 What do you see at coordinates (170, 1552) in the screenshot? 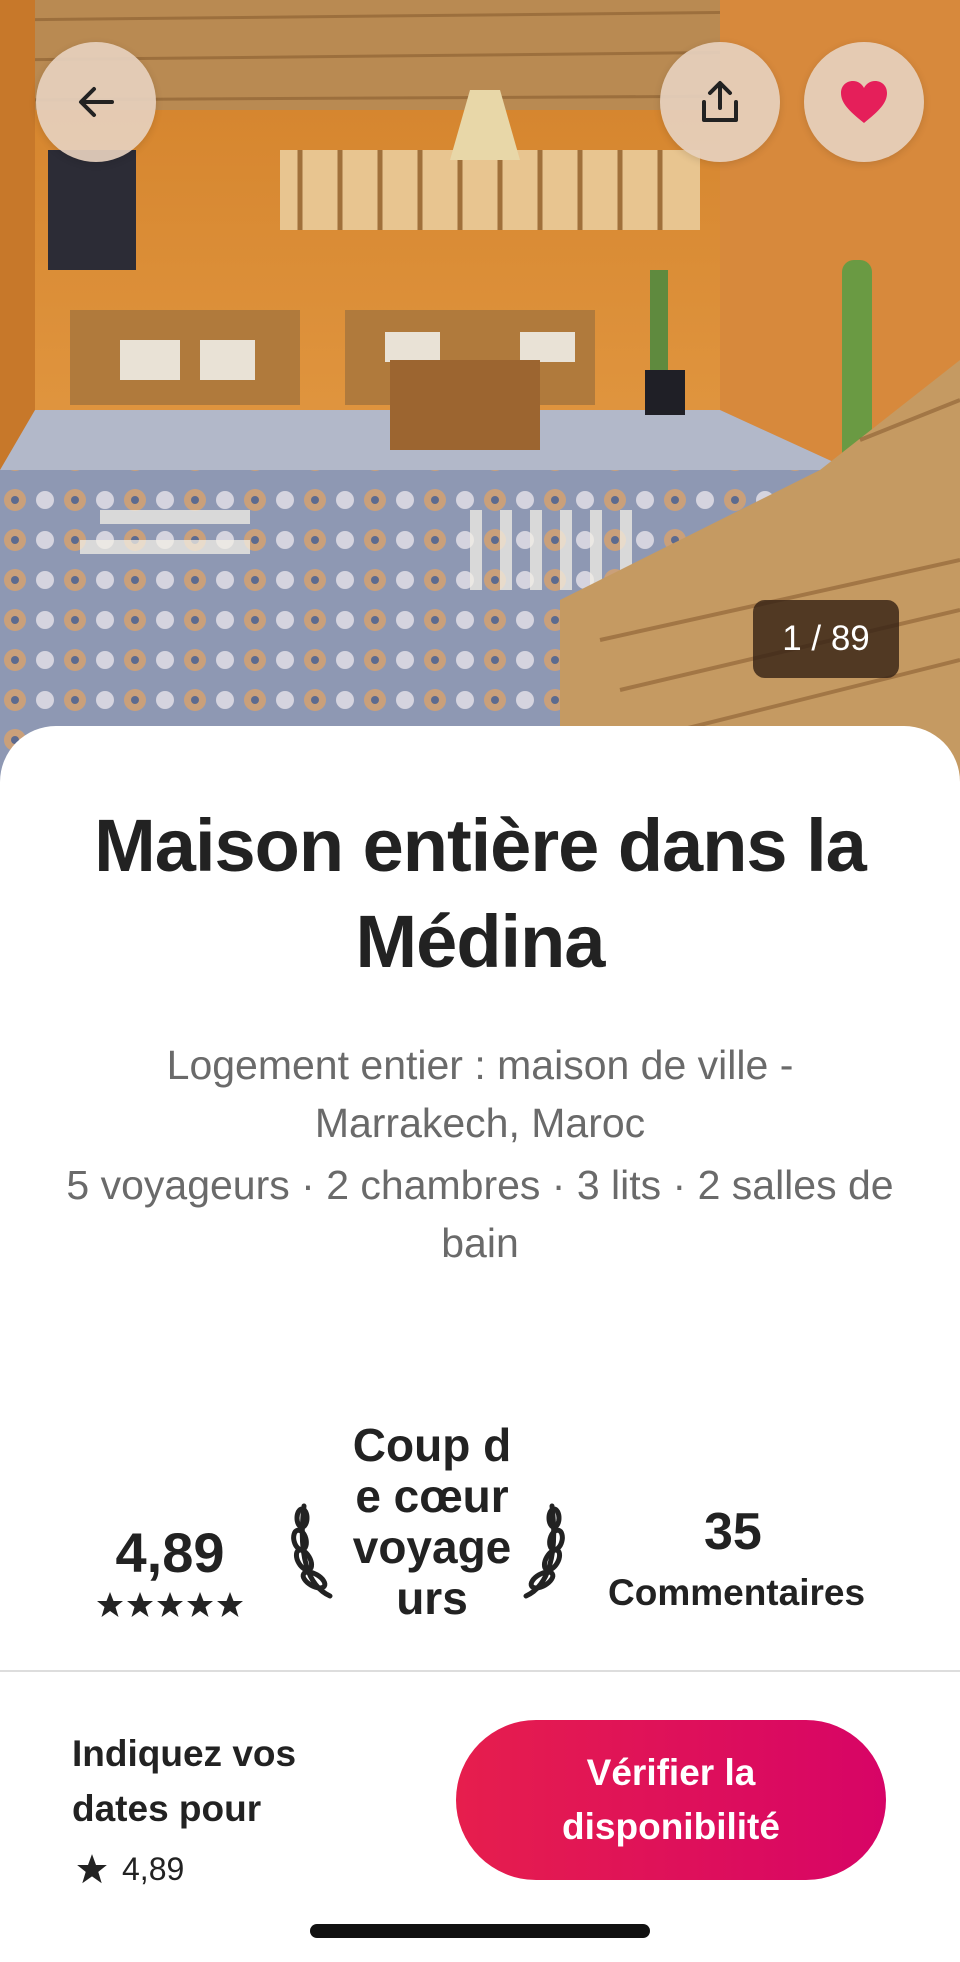
I see `rating-value: 4,89` at bounding box center [170, 1552].